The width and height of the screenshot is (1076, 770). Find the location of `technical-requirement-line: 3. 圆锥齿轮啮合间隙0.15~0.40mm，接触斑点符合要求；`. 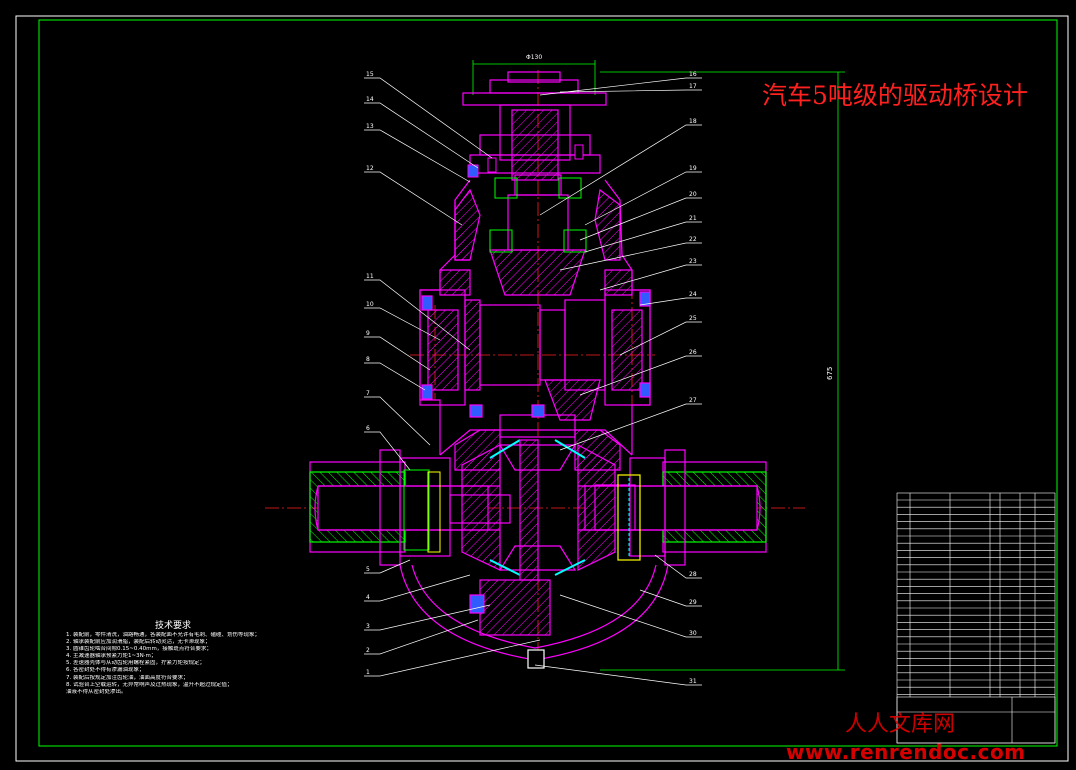

technical-requirement-line: 3. 圆锥齿轮啮合间隙0.15~0.40mm，接触斑点符合要求； is located at coordinates (139, 649).